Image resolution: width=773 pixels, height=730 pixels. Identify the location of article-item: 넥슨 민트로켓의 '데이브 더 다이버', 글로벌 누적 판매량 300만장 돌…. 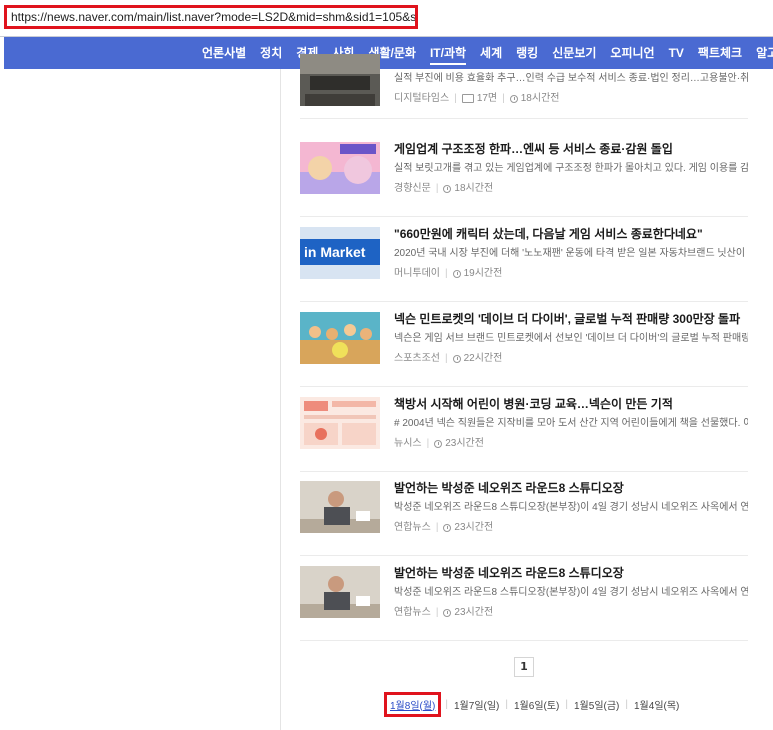
(524, 349).